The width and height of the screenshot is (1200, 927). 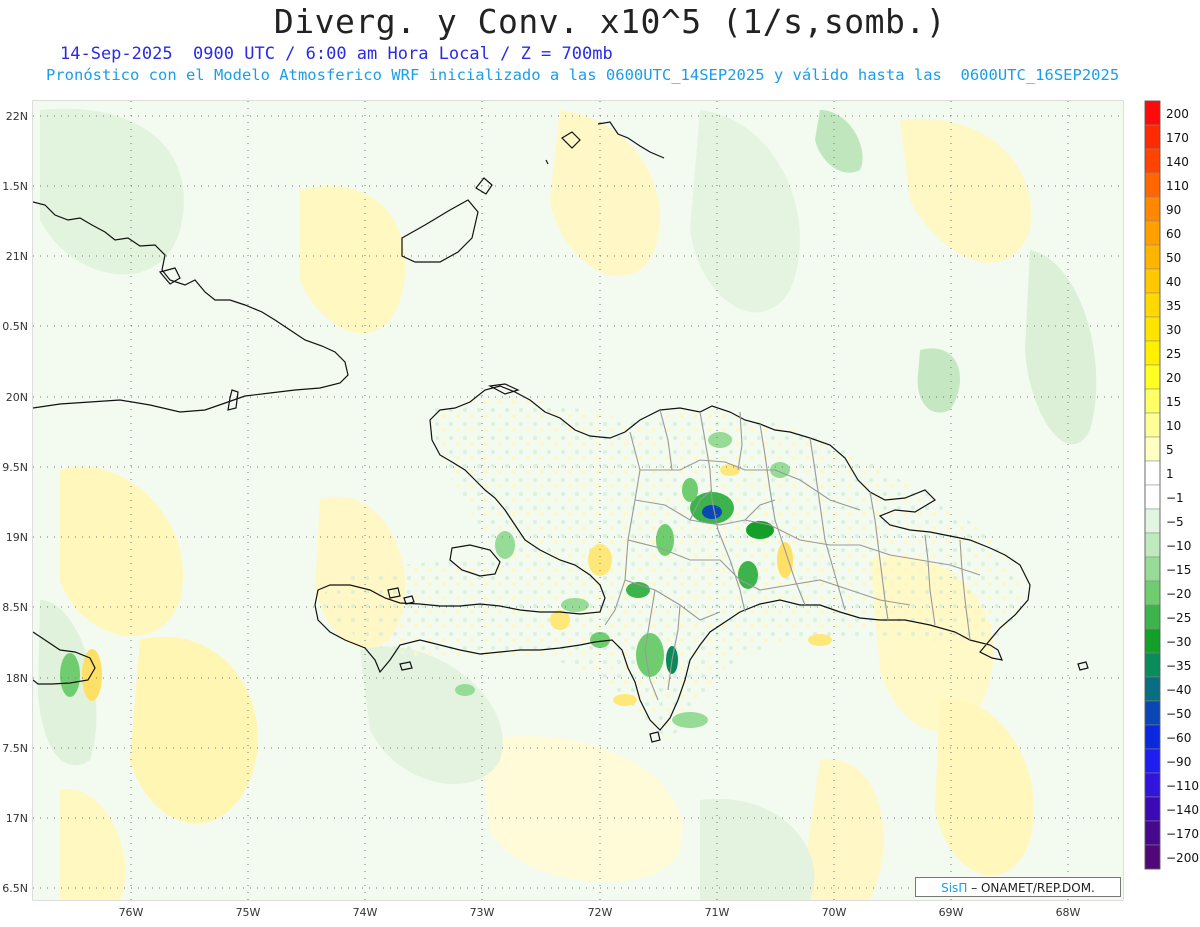 I want to click on colorbar-label: 40, so click(x=1173, y=282).